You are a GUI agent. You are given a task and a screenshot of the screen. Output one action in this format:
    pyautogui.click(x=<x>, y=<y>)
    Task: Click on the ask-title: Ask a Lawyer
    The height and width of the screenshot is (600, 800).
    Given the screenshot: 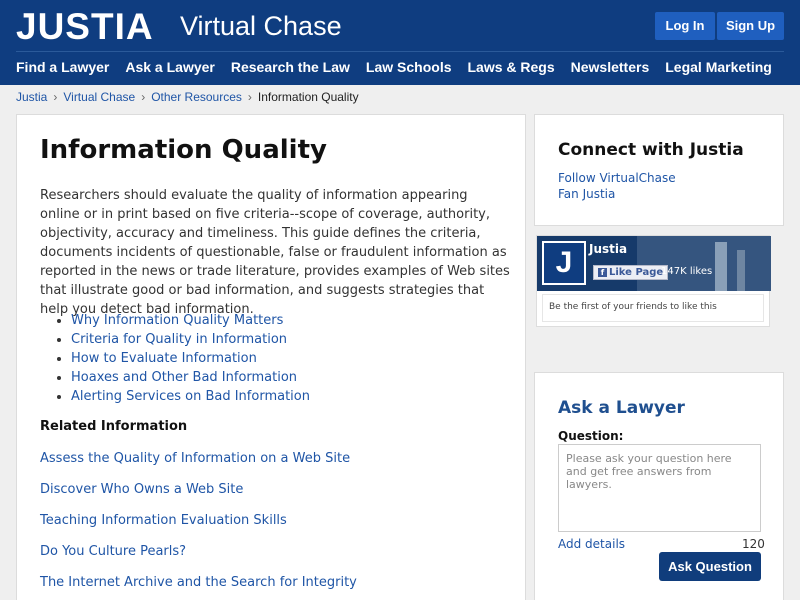 What is the action you would take?
    pyautogui.click(x=621, y=408)
    